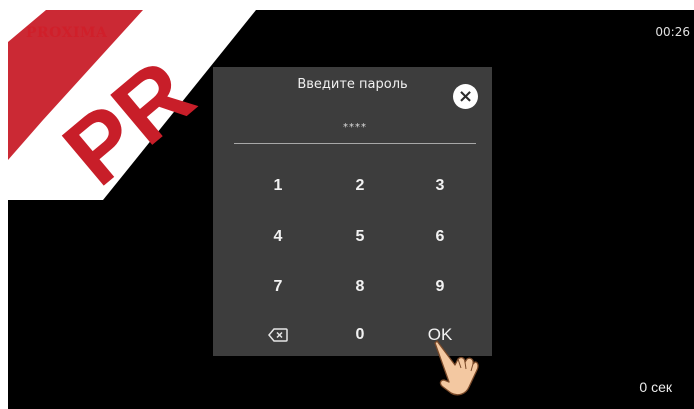 Image resolution: width=694 pixels, height=409 pixels. Describe the element at coordinates (440, 237) in the screenshot. I see `key-6: 6` at that location.